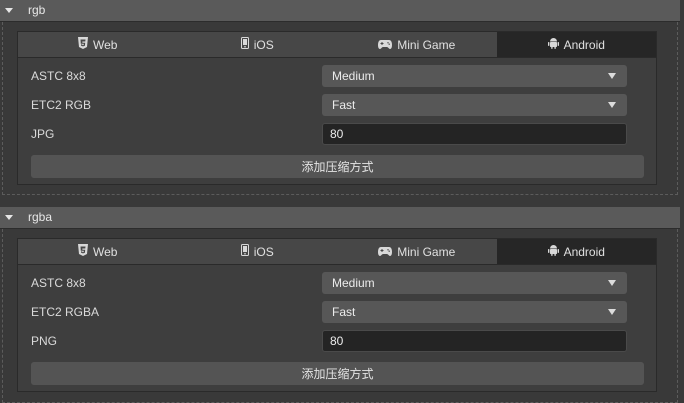 Image resolution: width=684 pixels, height=403 pixels. I want to click on setting-row-etc2: ETC2 RGBA Fast, so click(337, 312).